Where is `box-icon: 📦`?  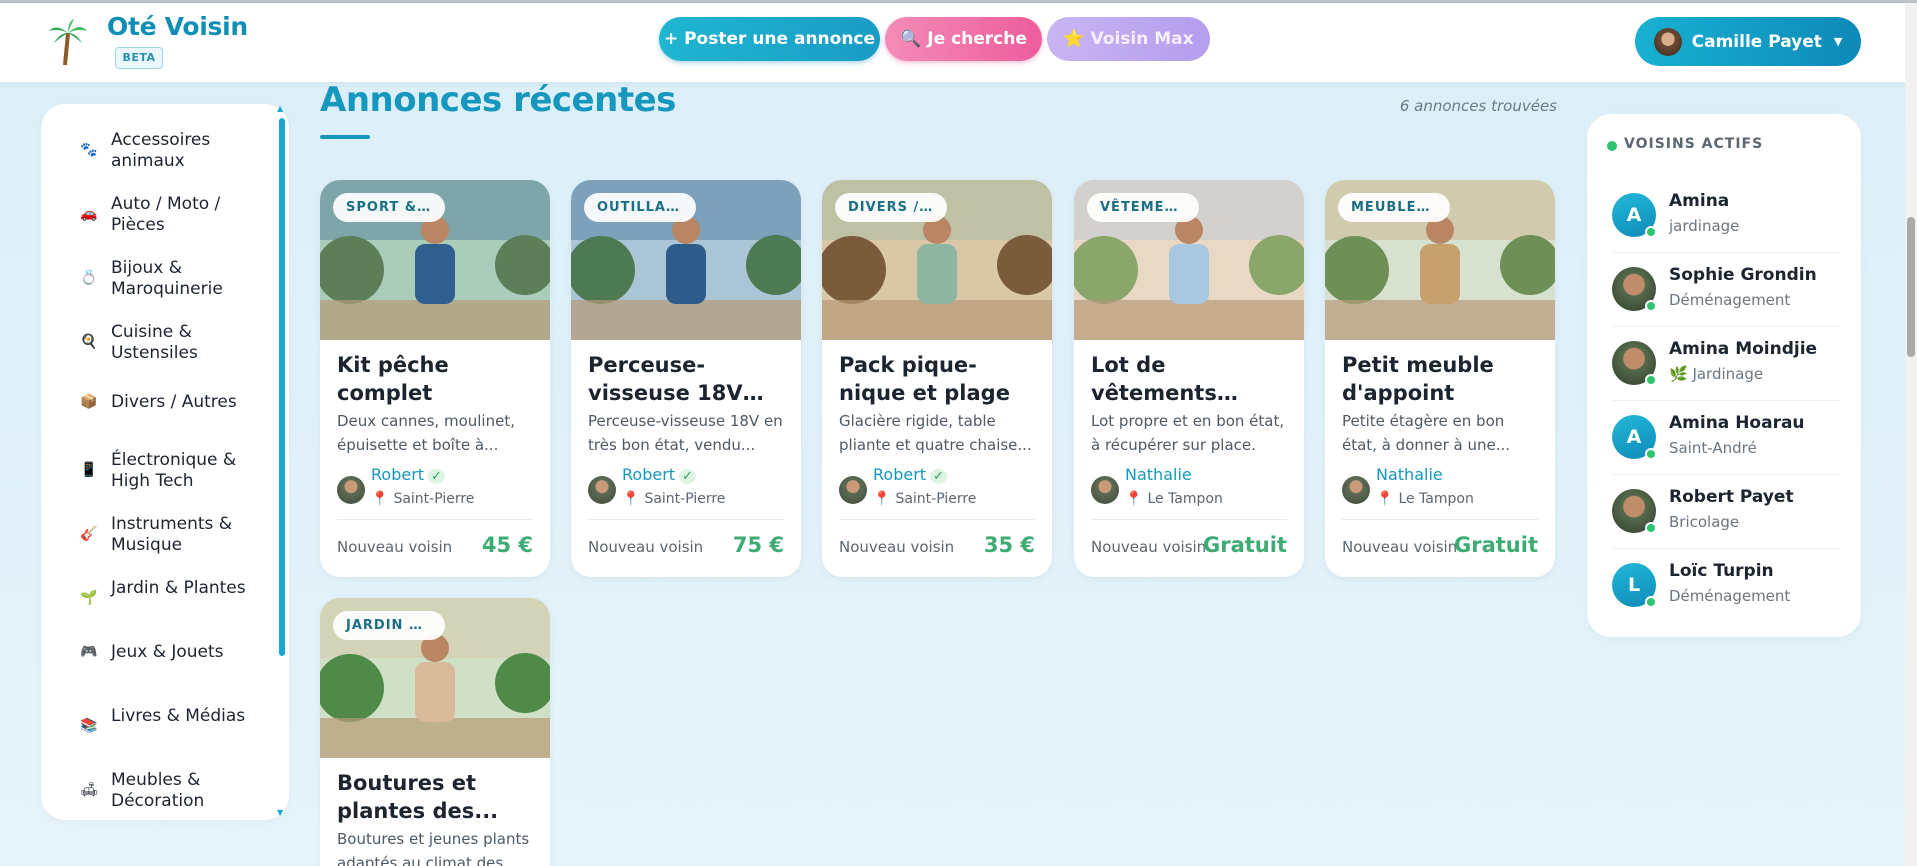
box-icon: 📦 is located at coordinates (89, 402).